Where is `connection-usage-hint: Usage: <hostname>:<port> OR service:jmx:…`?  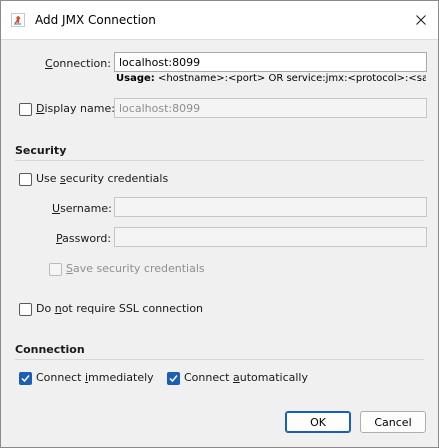
connection-usage-hint: Usage: <hostname>:<port> OR service:jmx:… is located at coordinates (271, 78).